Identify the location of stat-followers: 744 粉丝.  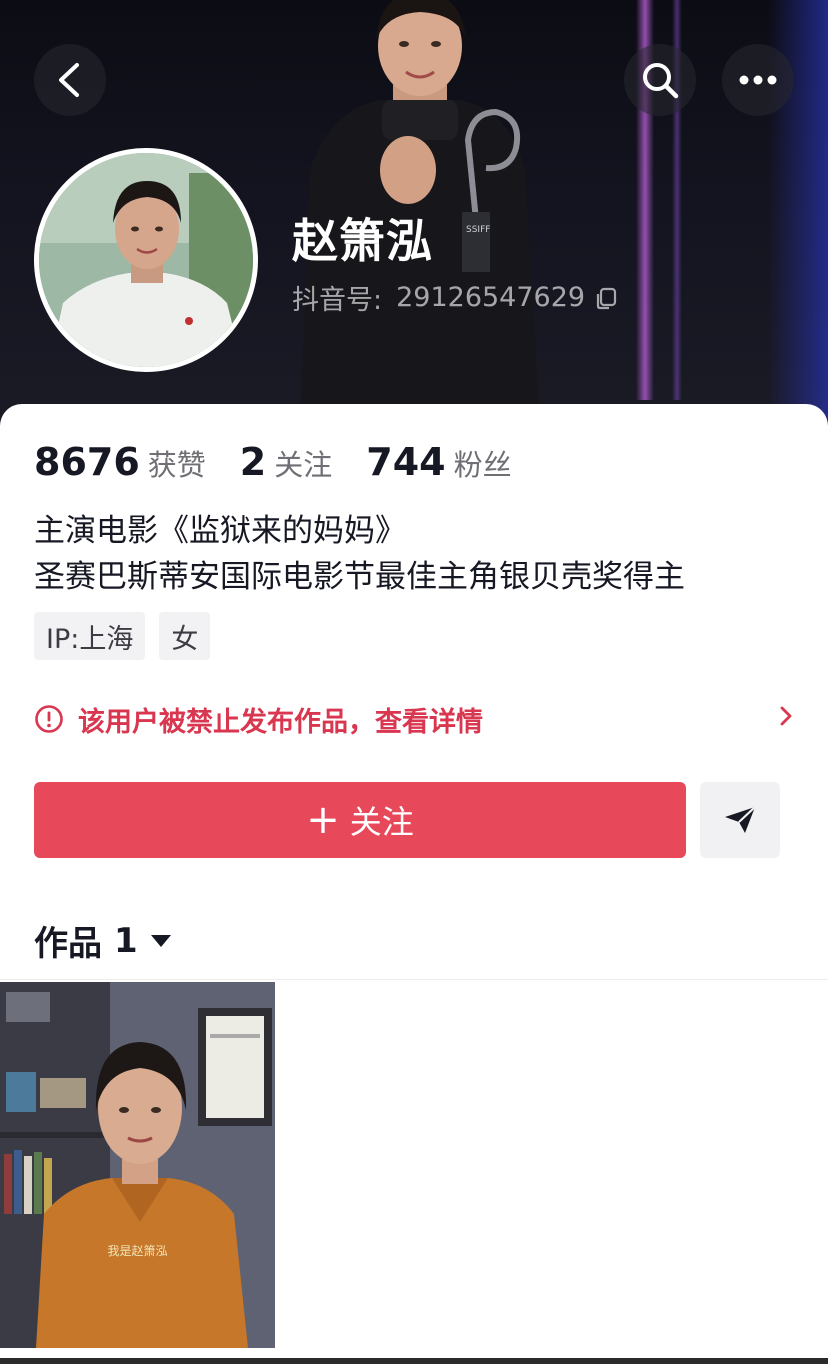
(438, 462).